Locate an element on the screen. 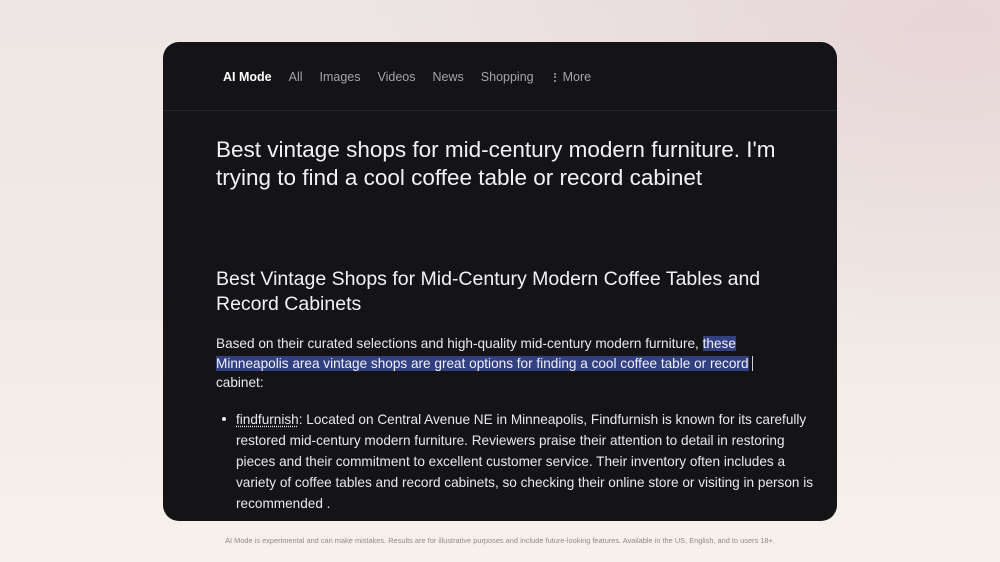 Image resolution: width=1000 pixels, height=562 pixels. text-cursor-icon is located at coordinates (752, 363).